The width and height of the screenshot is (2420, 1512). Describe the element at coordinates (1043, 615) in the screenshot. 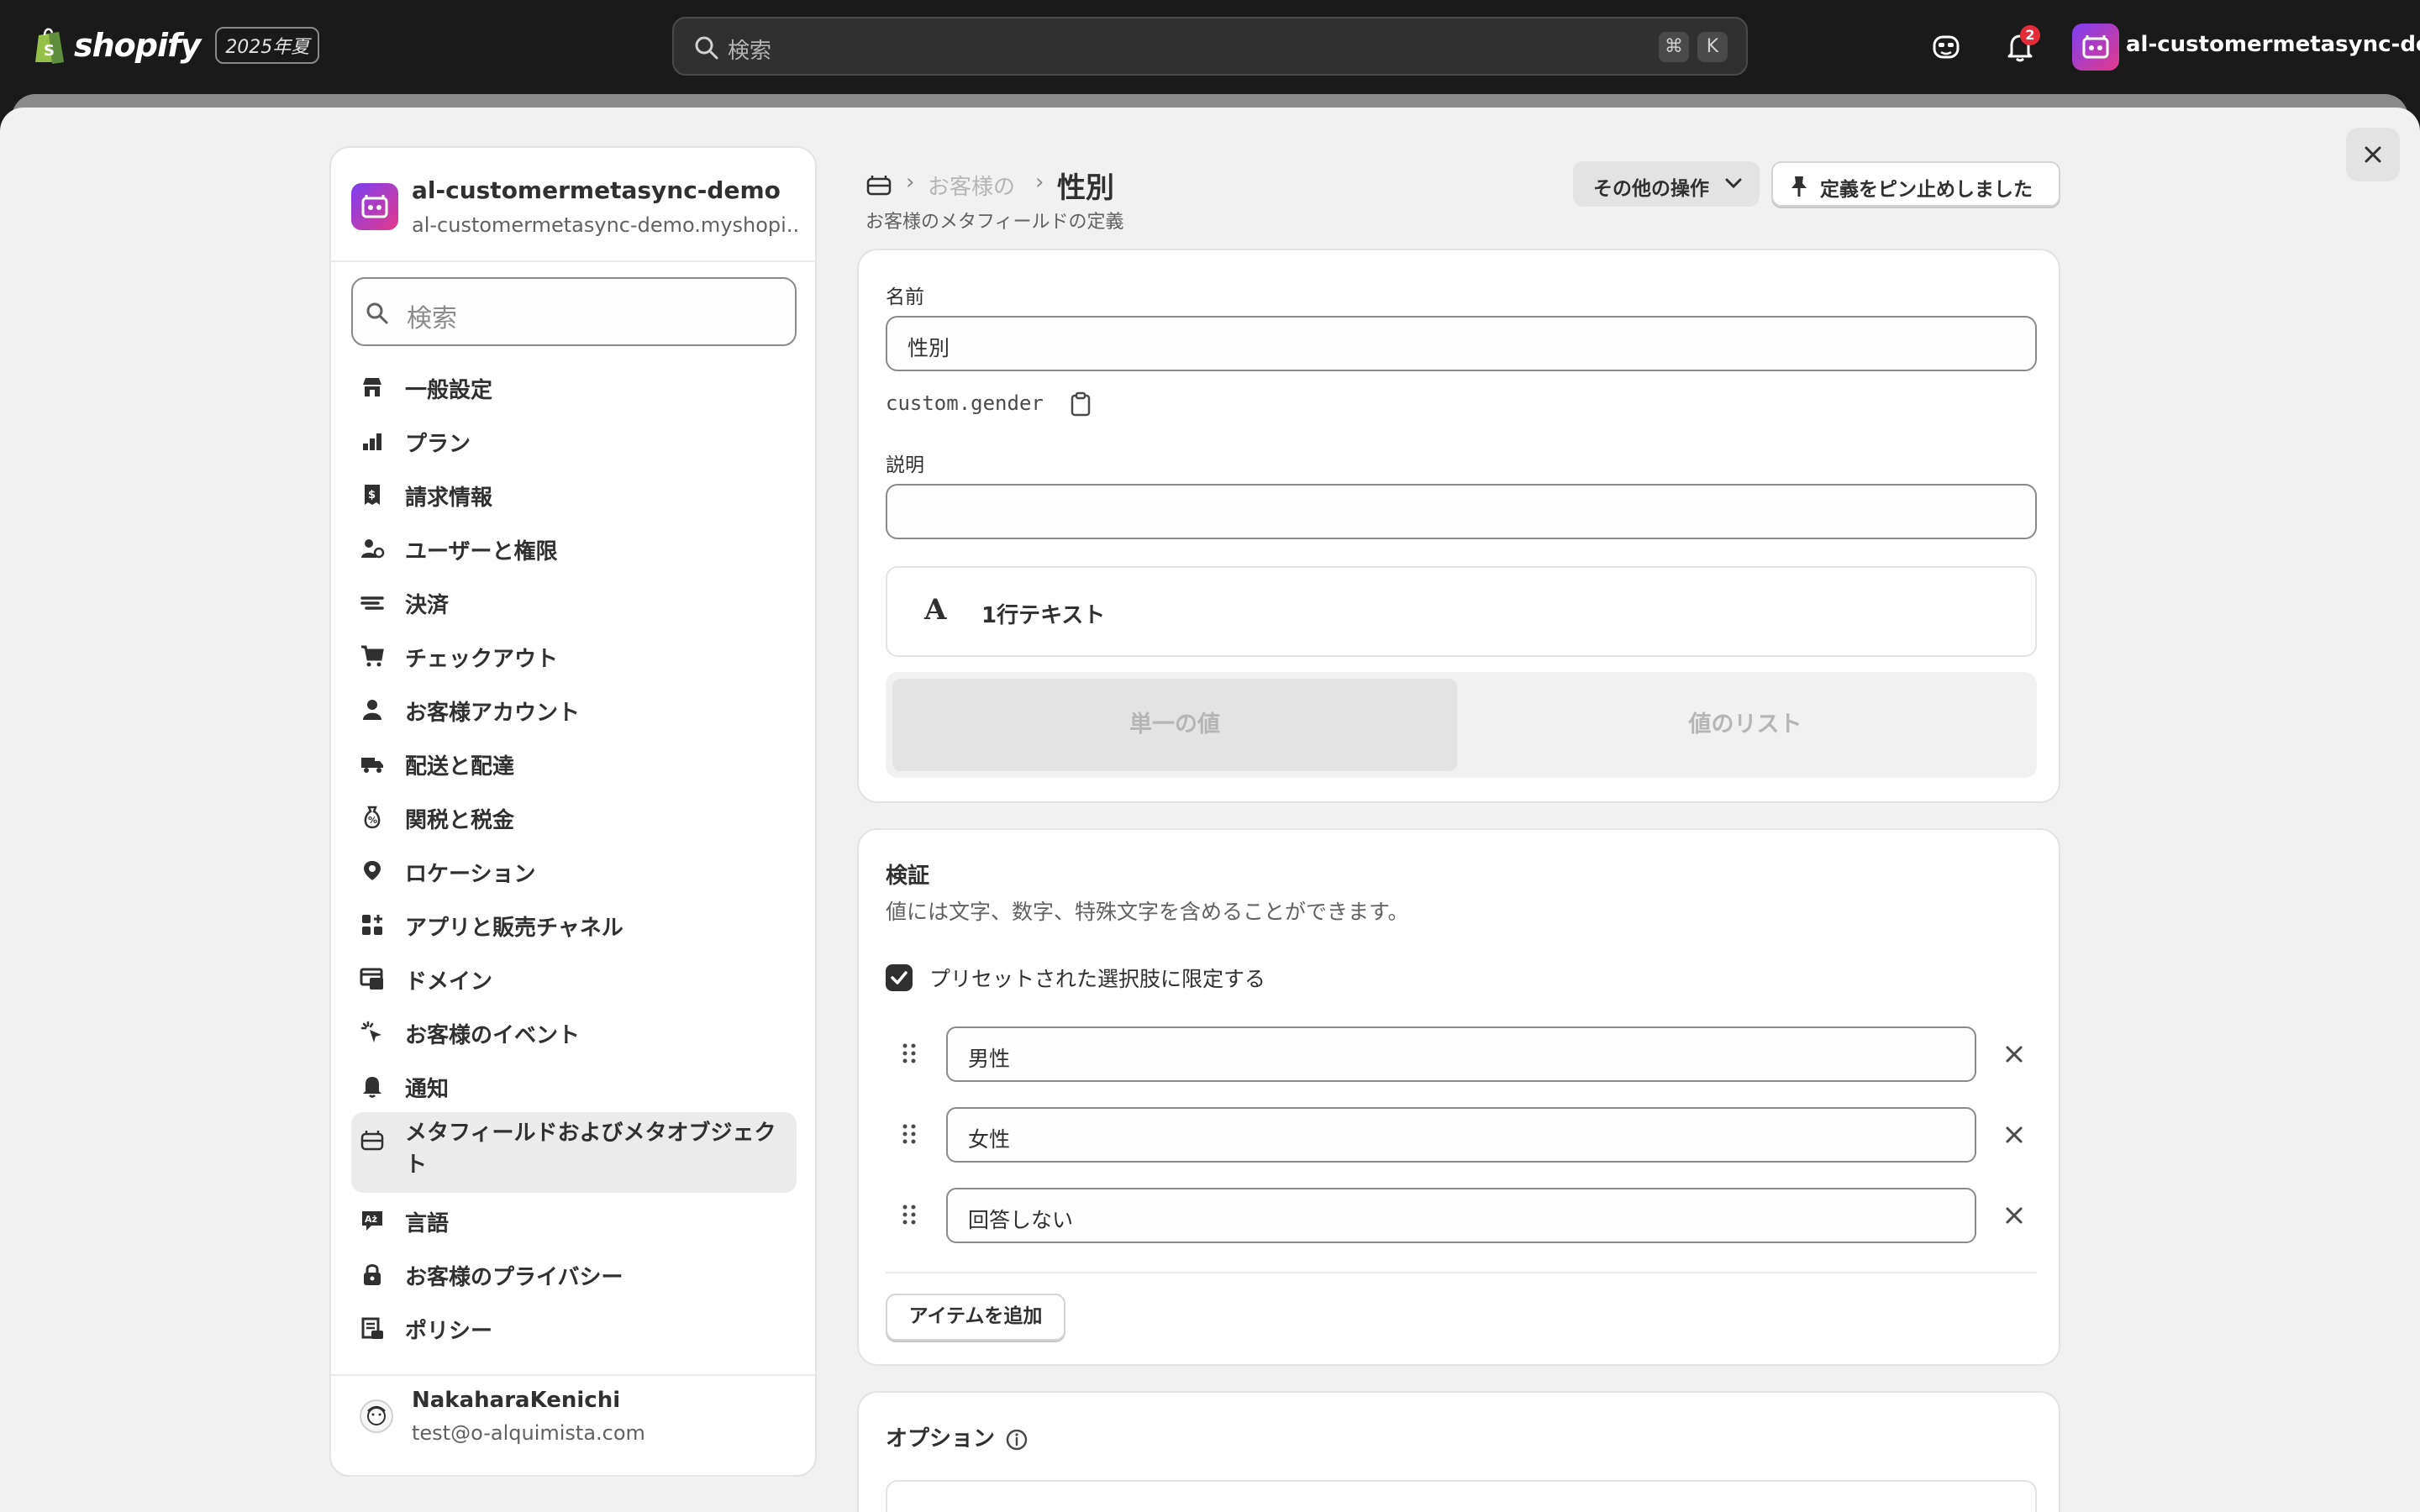

I see `type-label: 1行テキスト` at that location.